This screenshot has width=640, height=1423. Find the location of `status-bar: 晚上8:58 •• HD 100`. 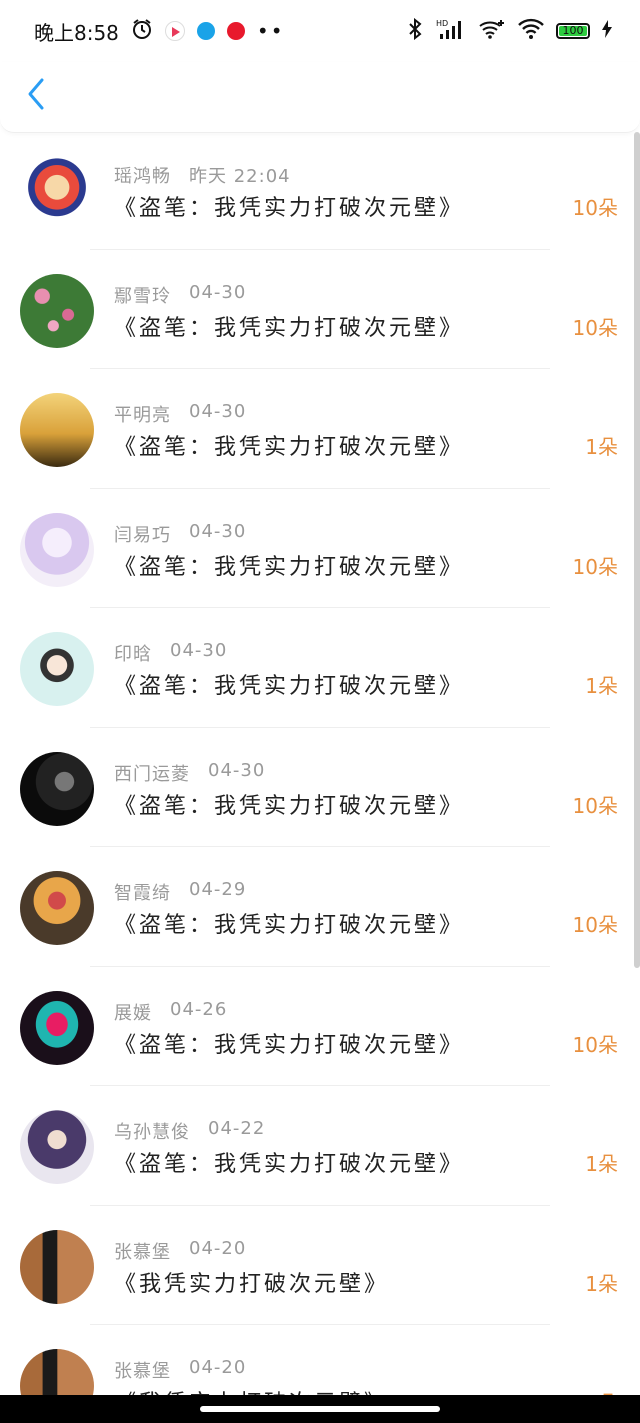

status-bar: 晚上8:58 •• HD 100 is located at coordinates (320, 31).